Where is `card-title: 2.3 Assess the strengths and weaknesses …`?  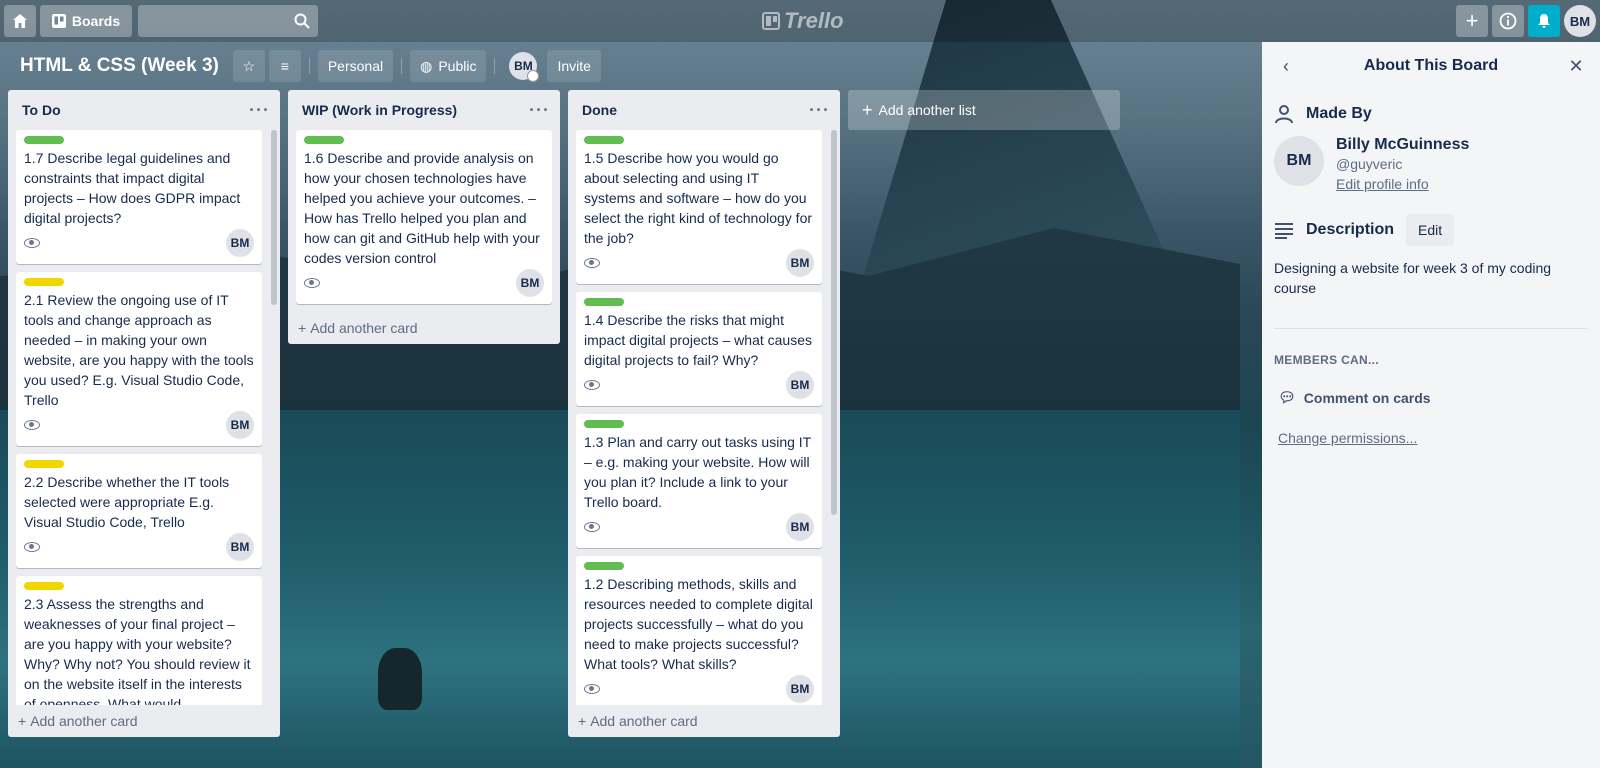
card-title: 2.3 Assess the strengths and weaknesses … is located at coordinates (137, 650).